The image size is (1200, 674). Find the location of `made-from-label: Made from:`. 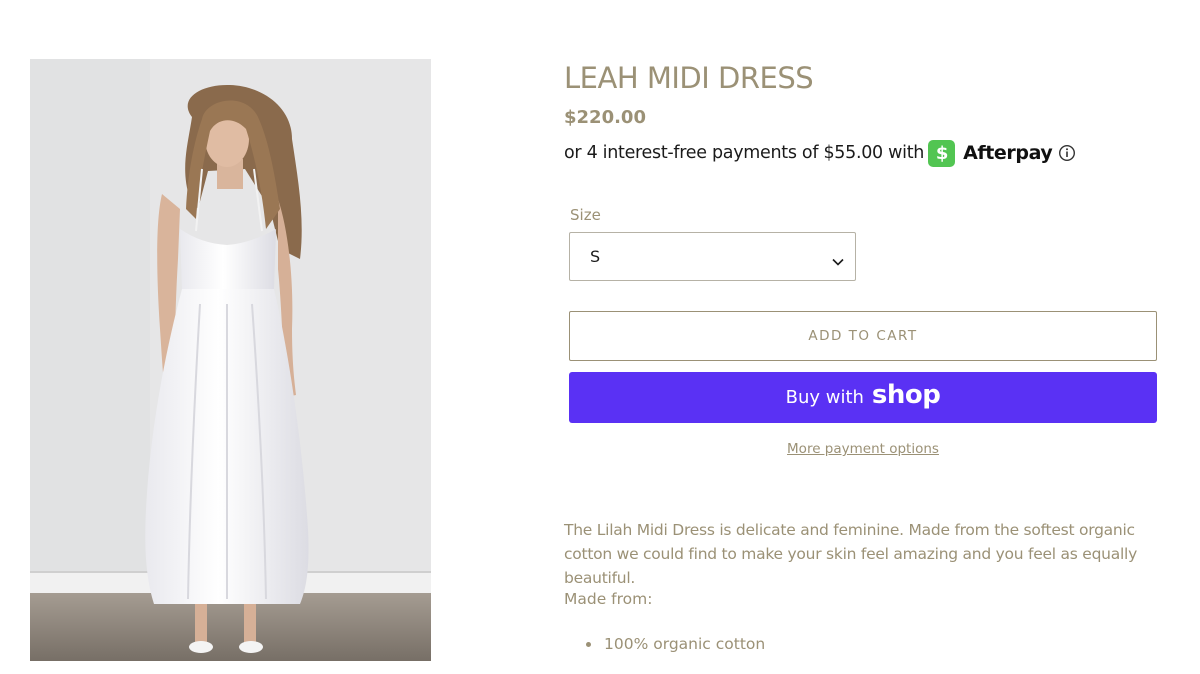

made-from-label: Made from: is located at coordinates (608, 599).